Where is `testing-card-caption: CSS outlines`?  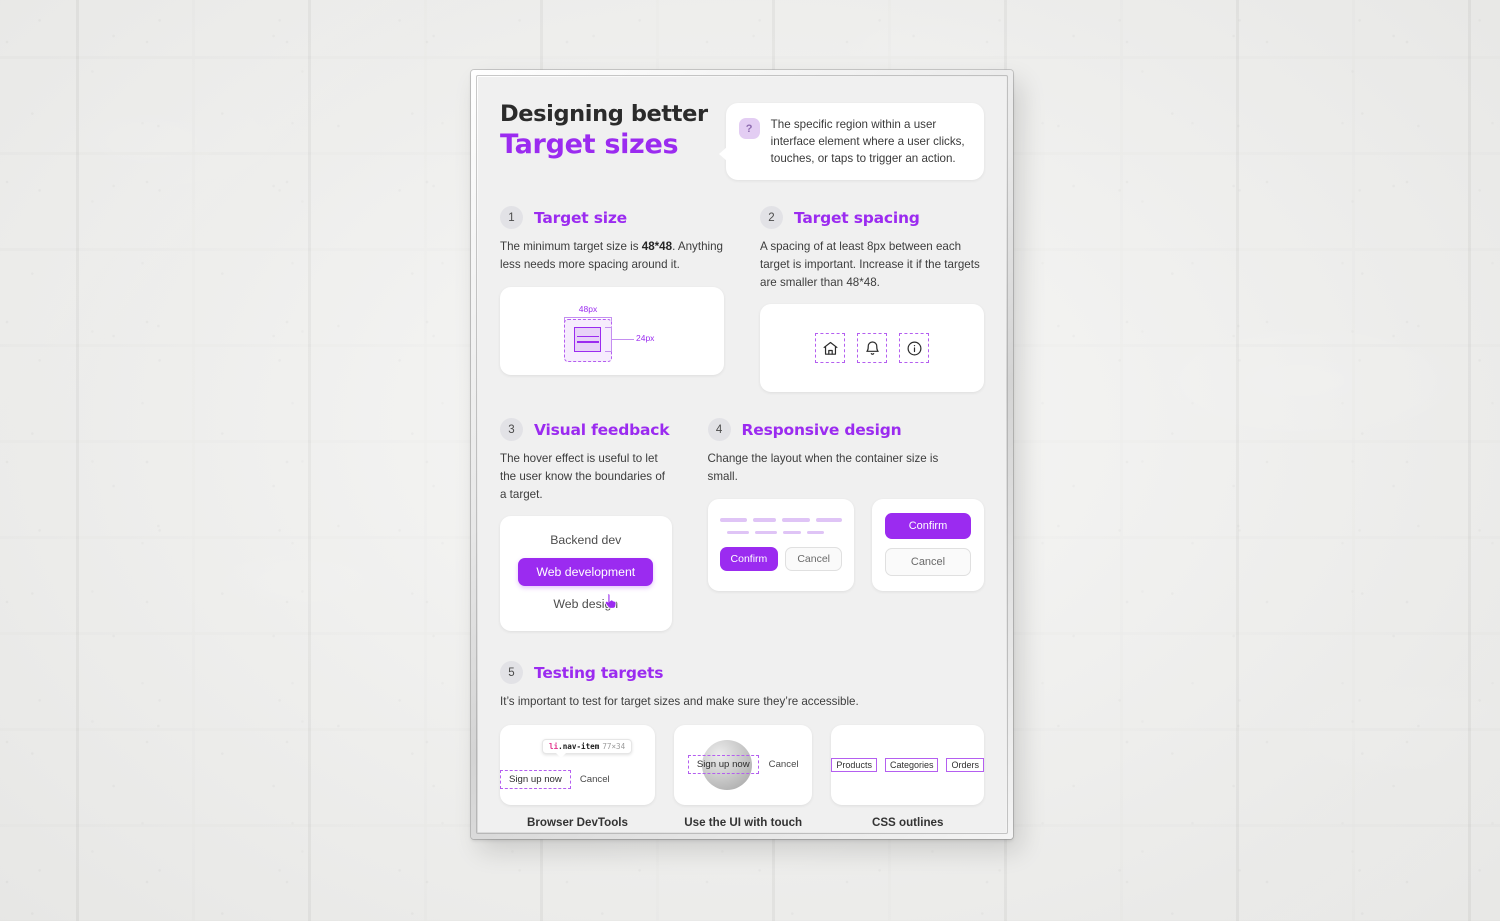
testing-card-caption: CSS outlines is located at coordinates (907, 822).